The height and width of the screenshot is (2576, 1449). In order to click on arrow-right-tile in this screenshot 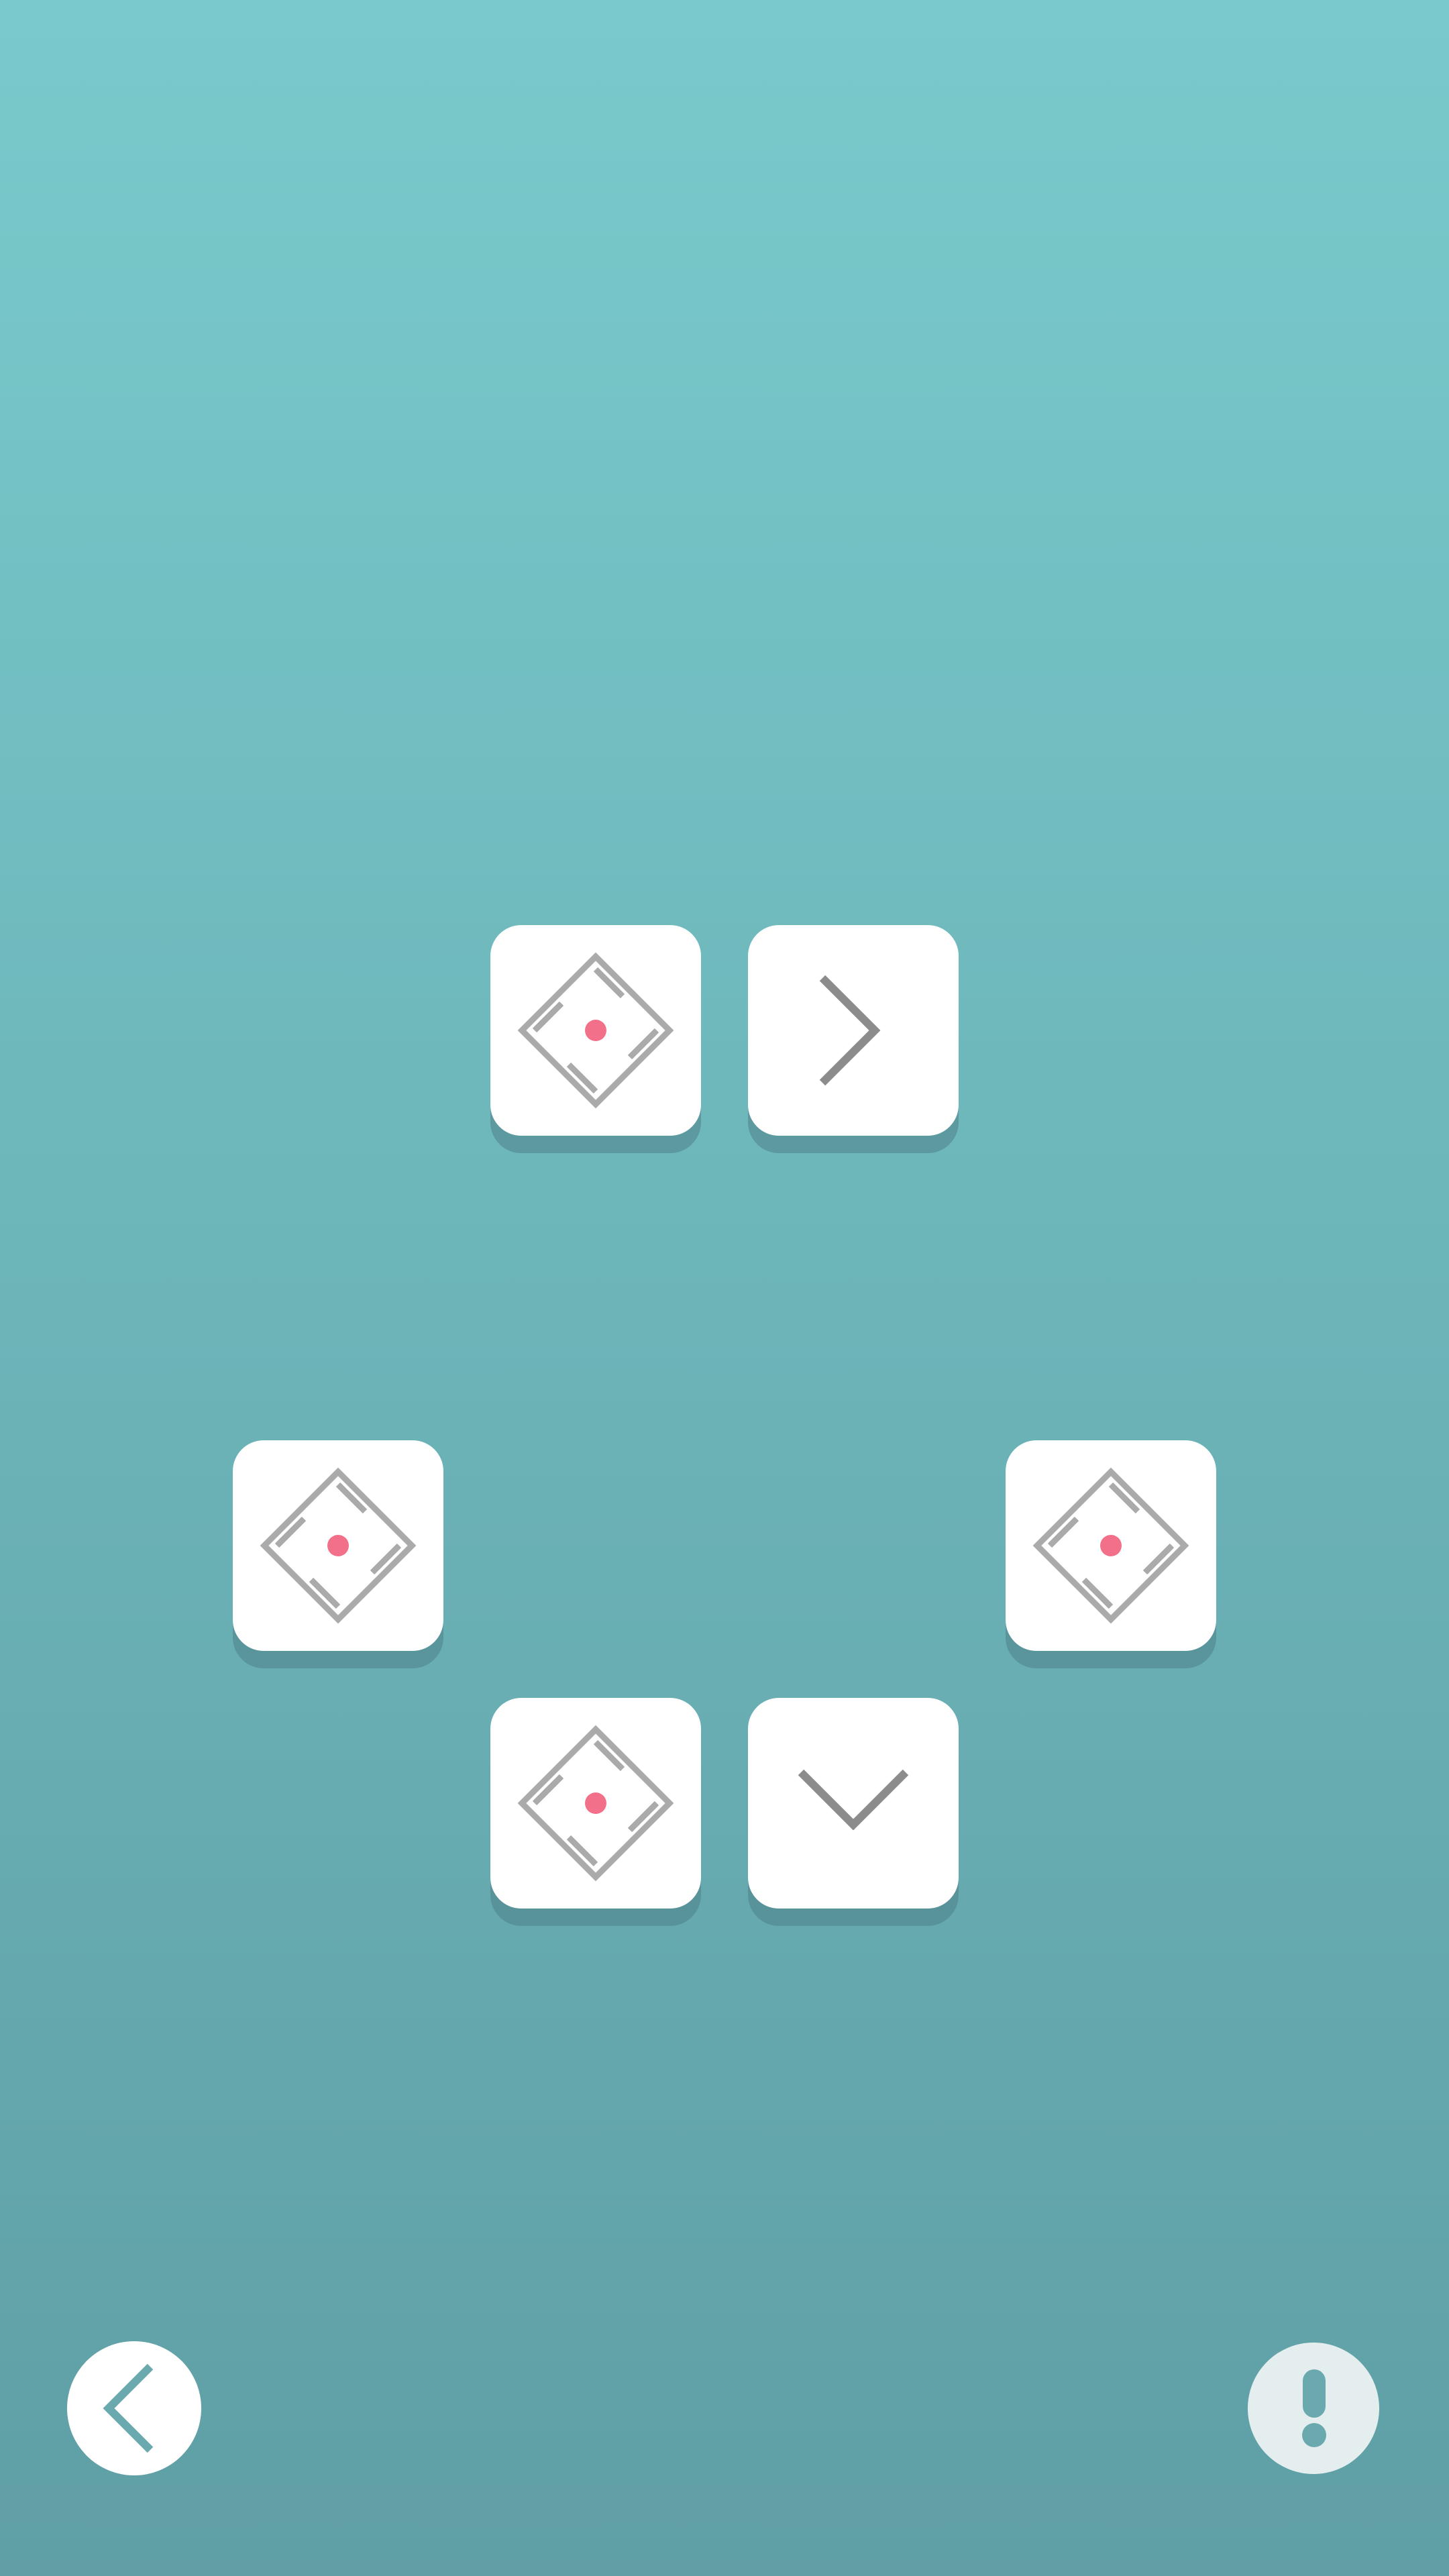, I will do `click(853, 1030)`.